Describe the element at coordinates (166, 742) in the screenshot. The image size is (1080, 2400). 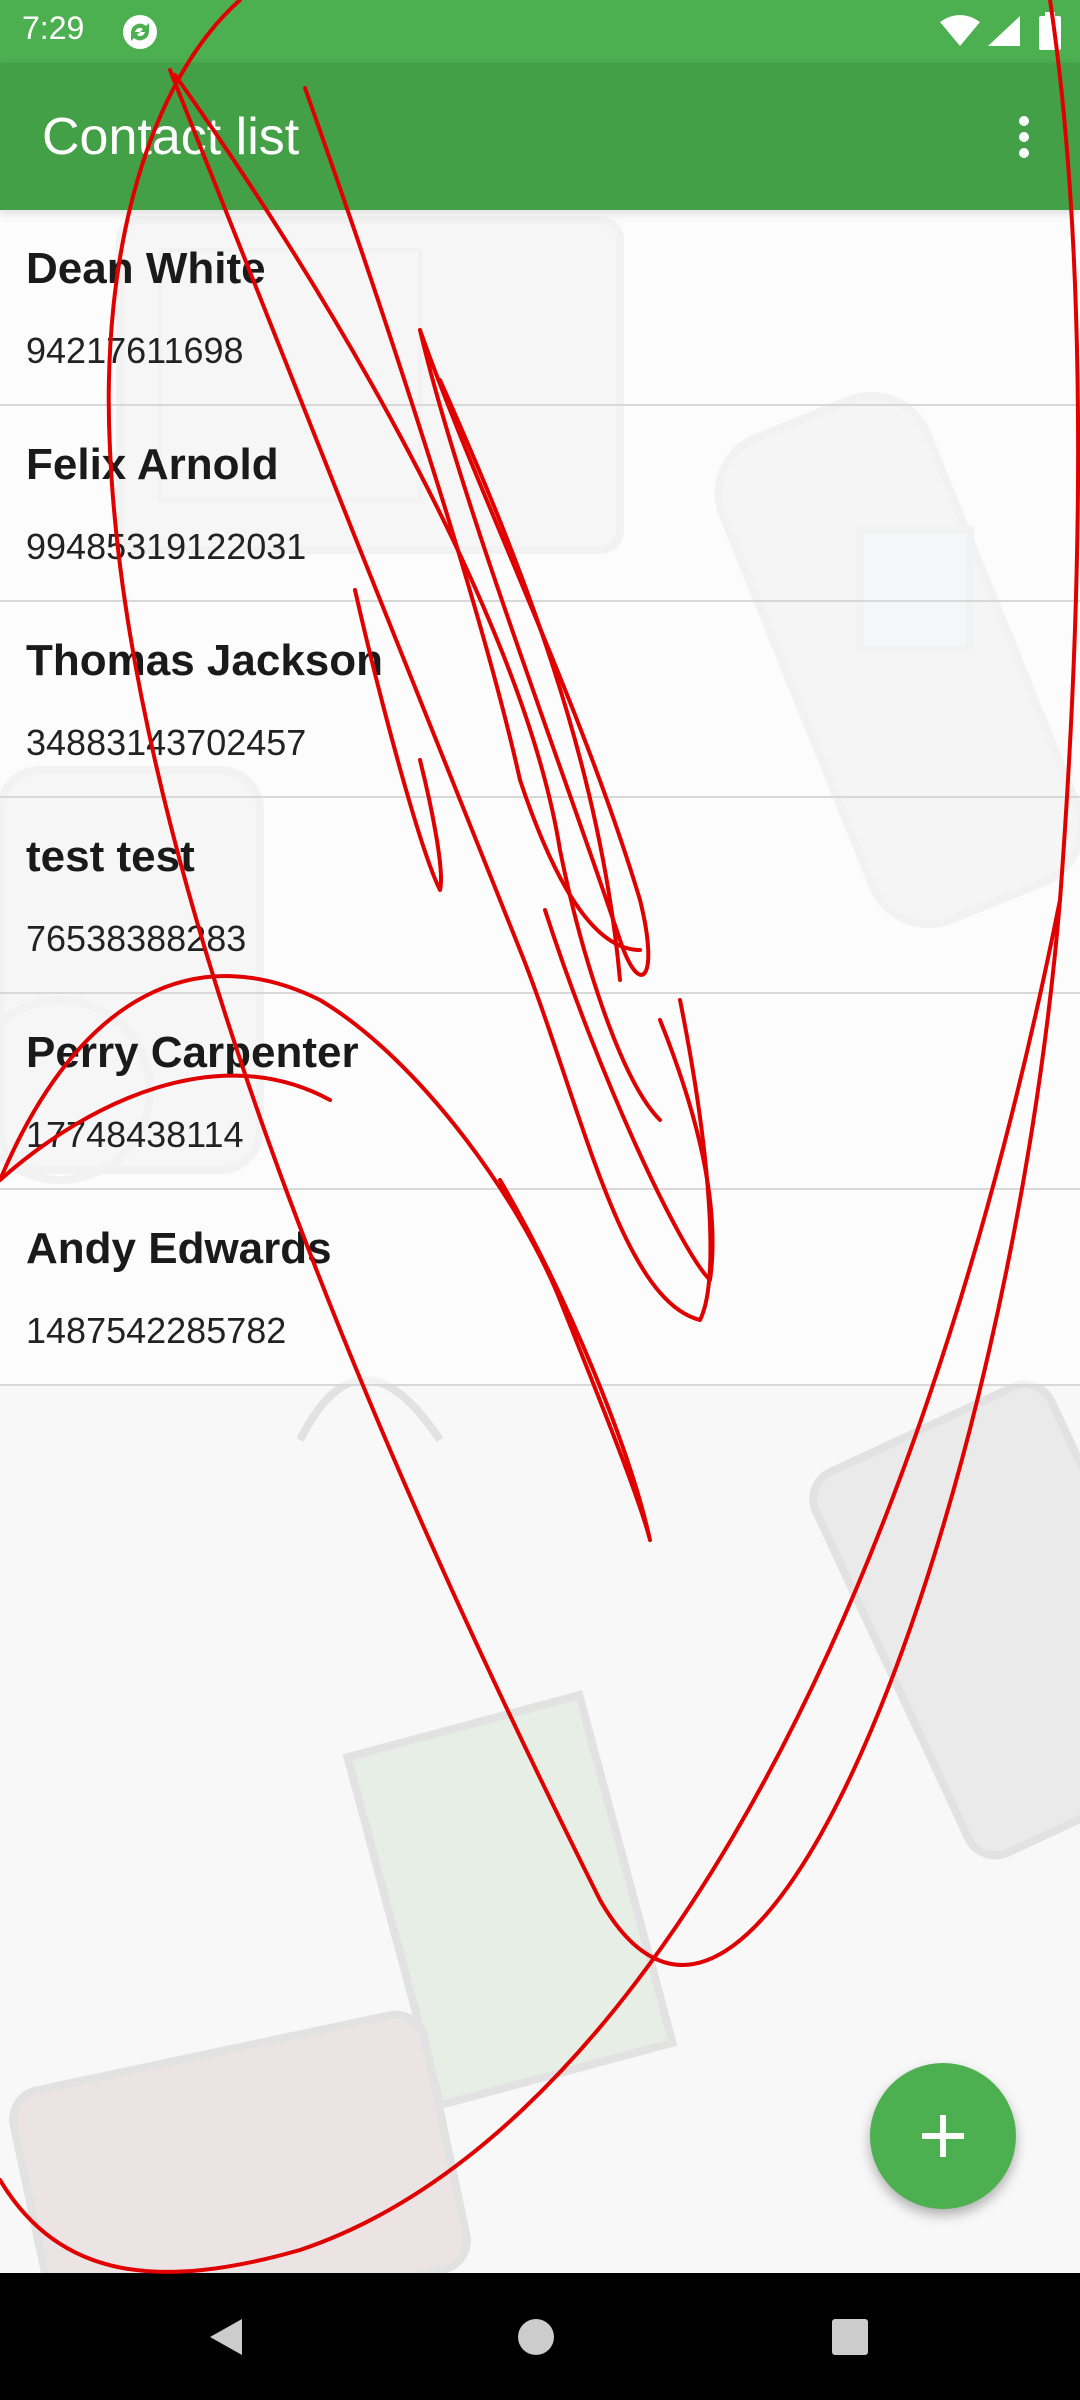
I see `contact-phone: 34883143702457` at that location.